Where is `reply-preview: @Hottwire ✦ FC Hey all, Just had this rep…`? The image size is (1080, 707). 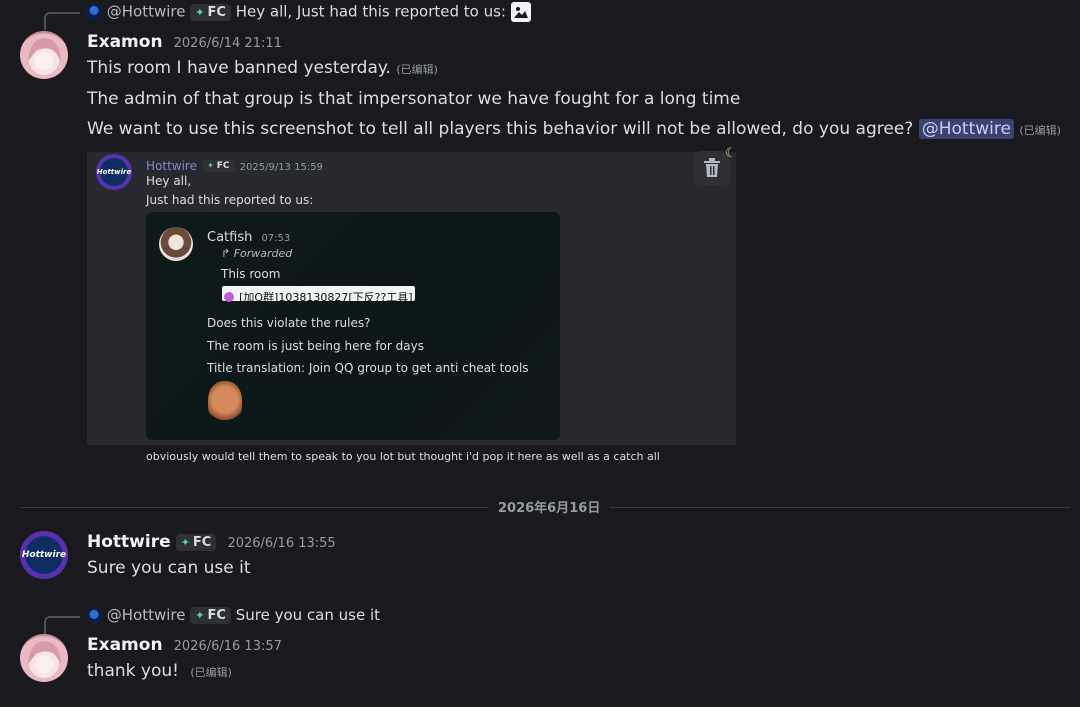
reply-preview: @Hottwire ✦ FC Hey all, Just had this rep… is located at coordinates (308, 12).